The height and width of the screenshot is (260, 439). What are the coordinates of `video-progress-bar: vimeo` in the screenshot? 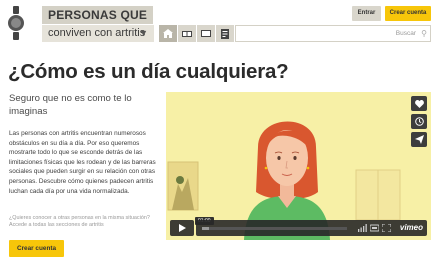 It's located at (311, 228).